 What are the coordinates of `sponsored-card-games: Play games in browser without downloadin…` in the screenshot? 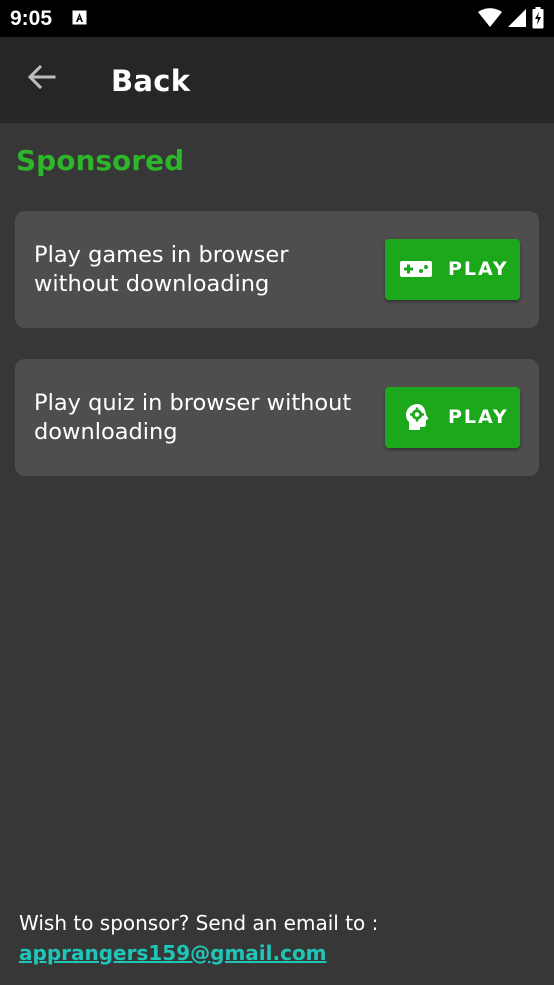 It's located at (277, 269).